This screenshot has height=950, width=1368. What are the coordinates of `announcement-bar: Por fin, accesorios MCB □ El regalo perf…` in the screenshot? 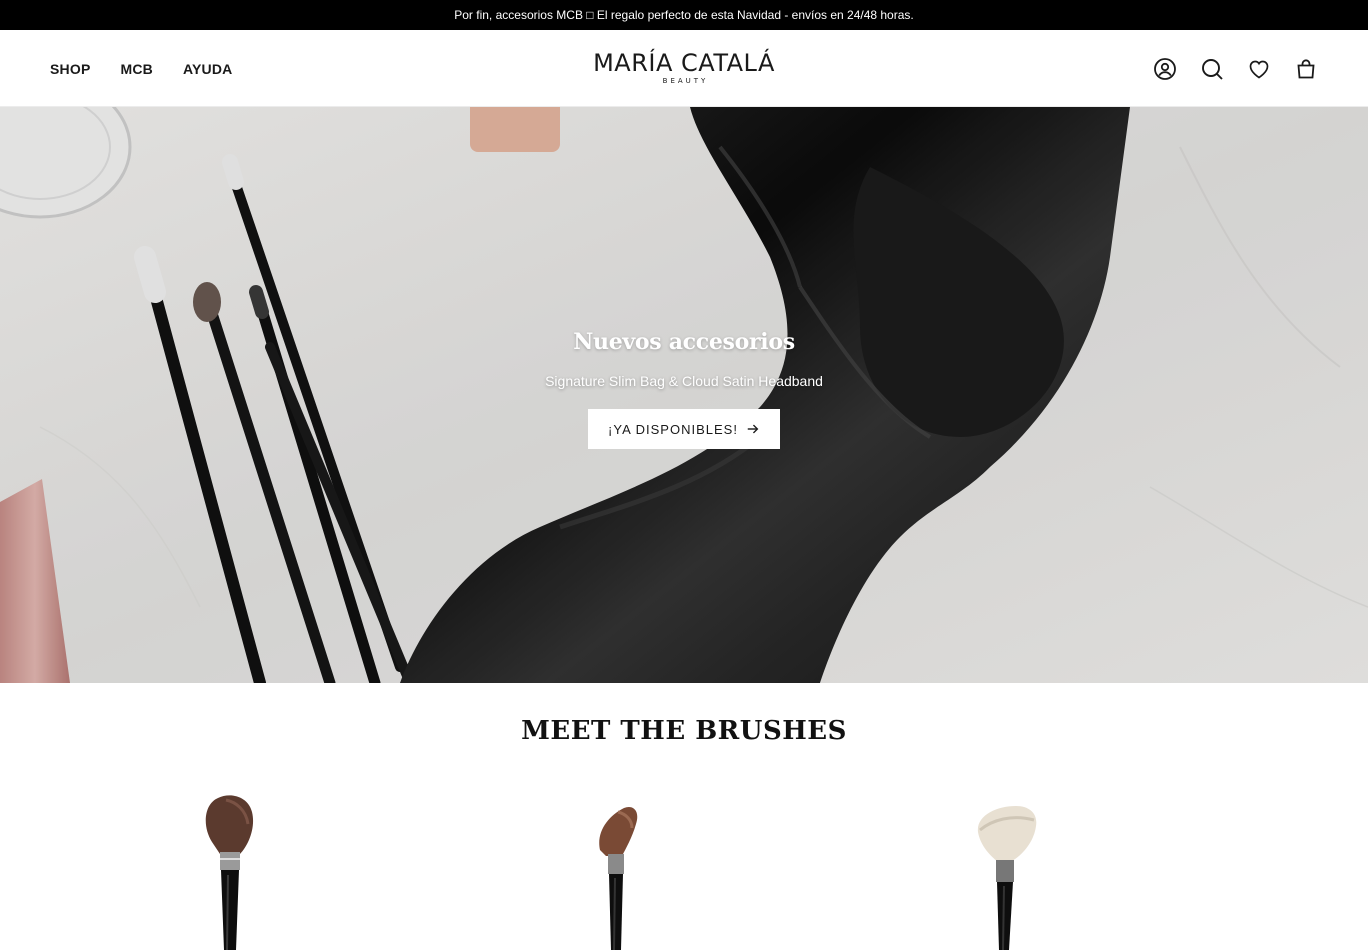 It's located at (684, 15).